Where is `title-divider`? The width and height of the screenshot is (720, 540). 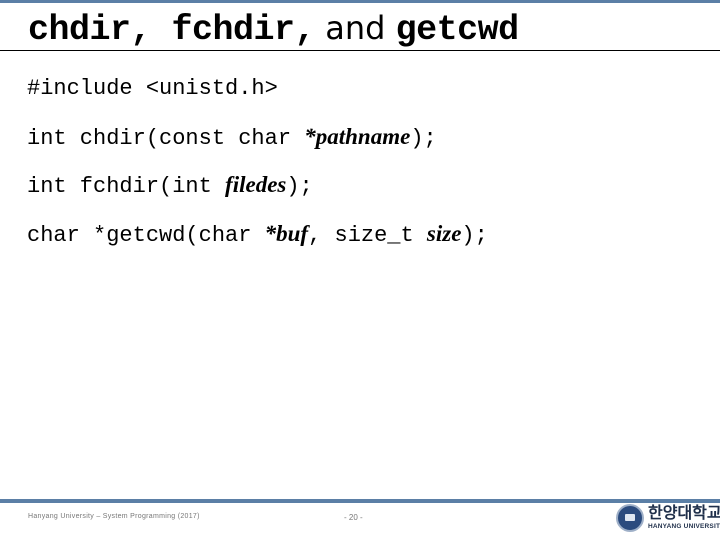 title-divider is located at coordinates (360, 50).